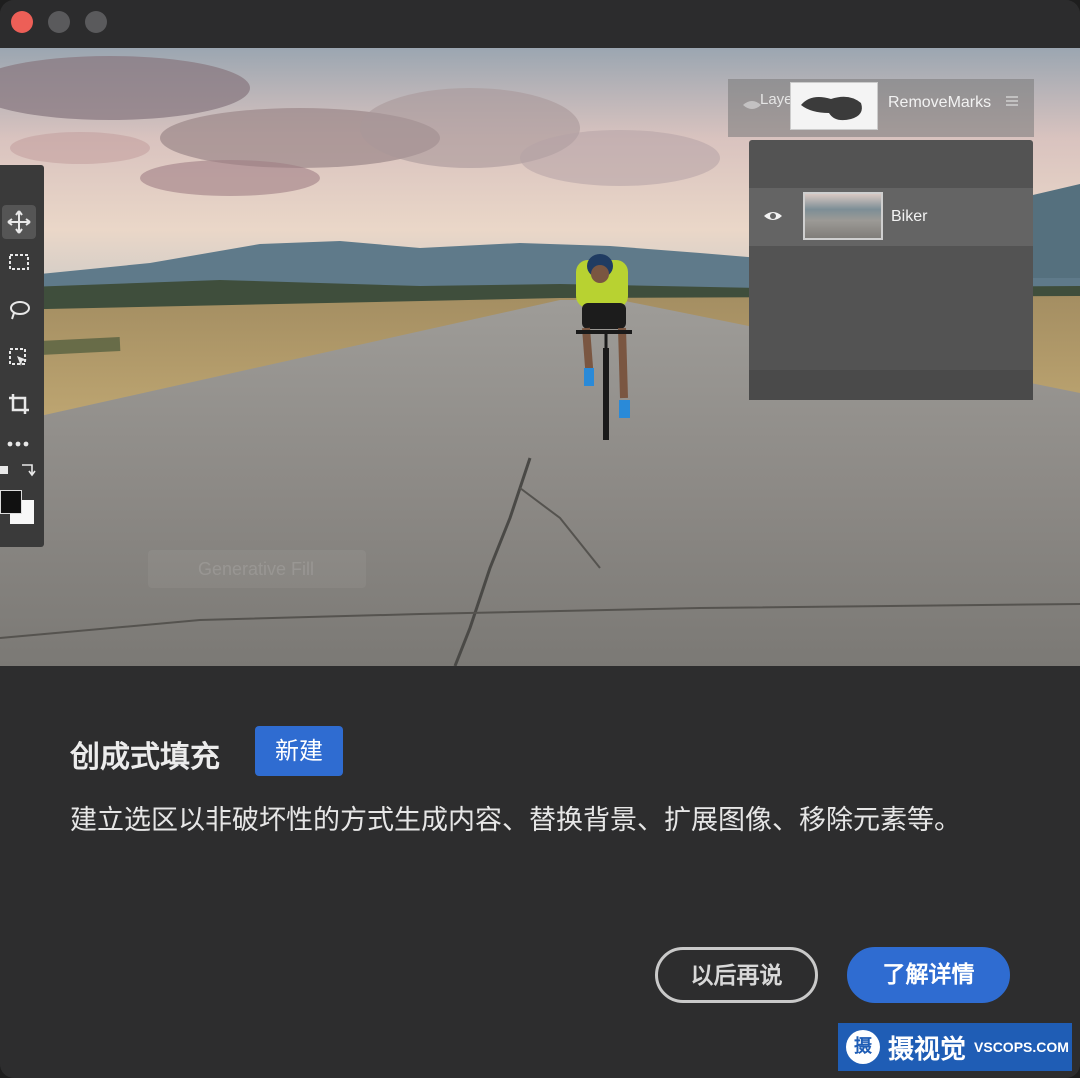  What do you see at coordinates (891, 270) in the screenshot?
I see `layers-panel: Biker` at bounding box center [891, 270].